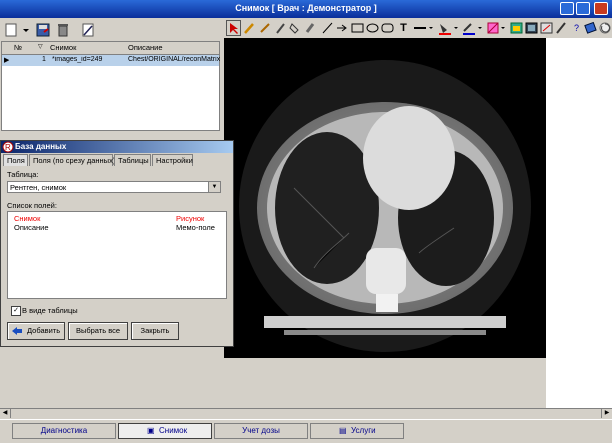 Image resolution: width=612 pixels, height=443 pixels. I want to click on eraser-icon, so click(310, 28).